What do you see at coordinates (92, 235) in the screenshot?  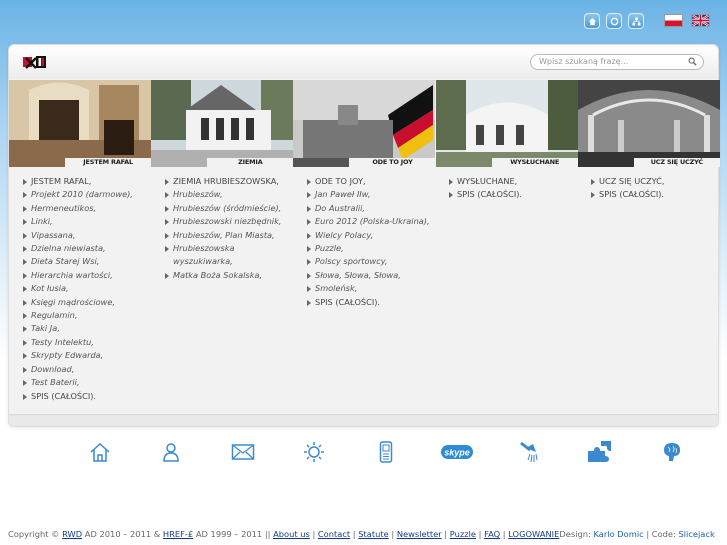 I see `section-link: Vipassana,` at bounding box center [92, 235].